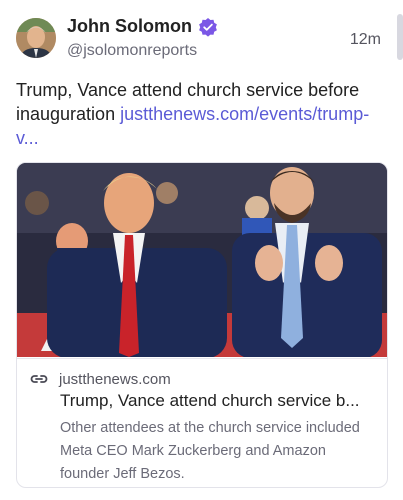 The image size is (403, 500). What do you see at coordinates (208, 27) in the screenshot?
I see `verified-badge-icon` at bounding box center [208, 27].